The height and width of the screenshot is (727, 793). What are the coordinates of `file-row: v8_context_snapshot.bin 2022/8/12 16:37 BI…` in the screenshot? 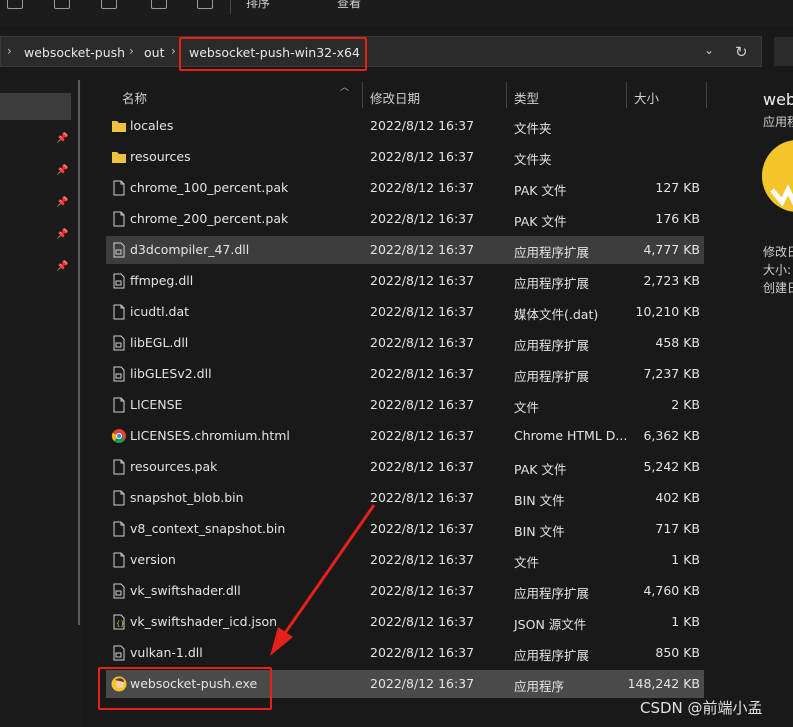 It's located at (405, 529).